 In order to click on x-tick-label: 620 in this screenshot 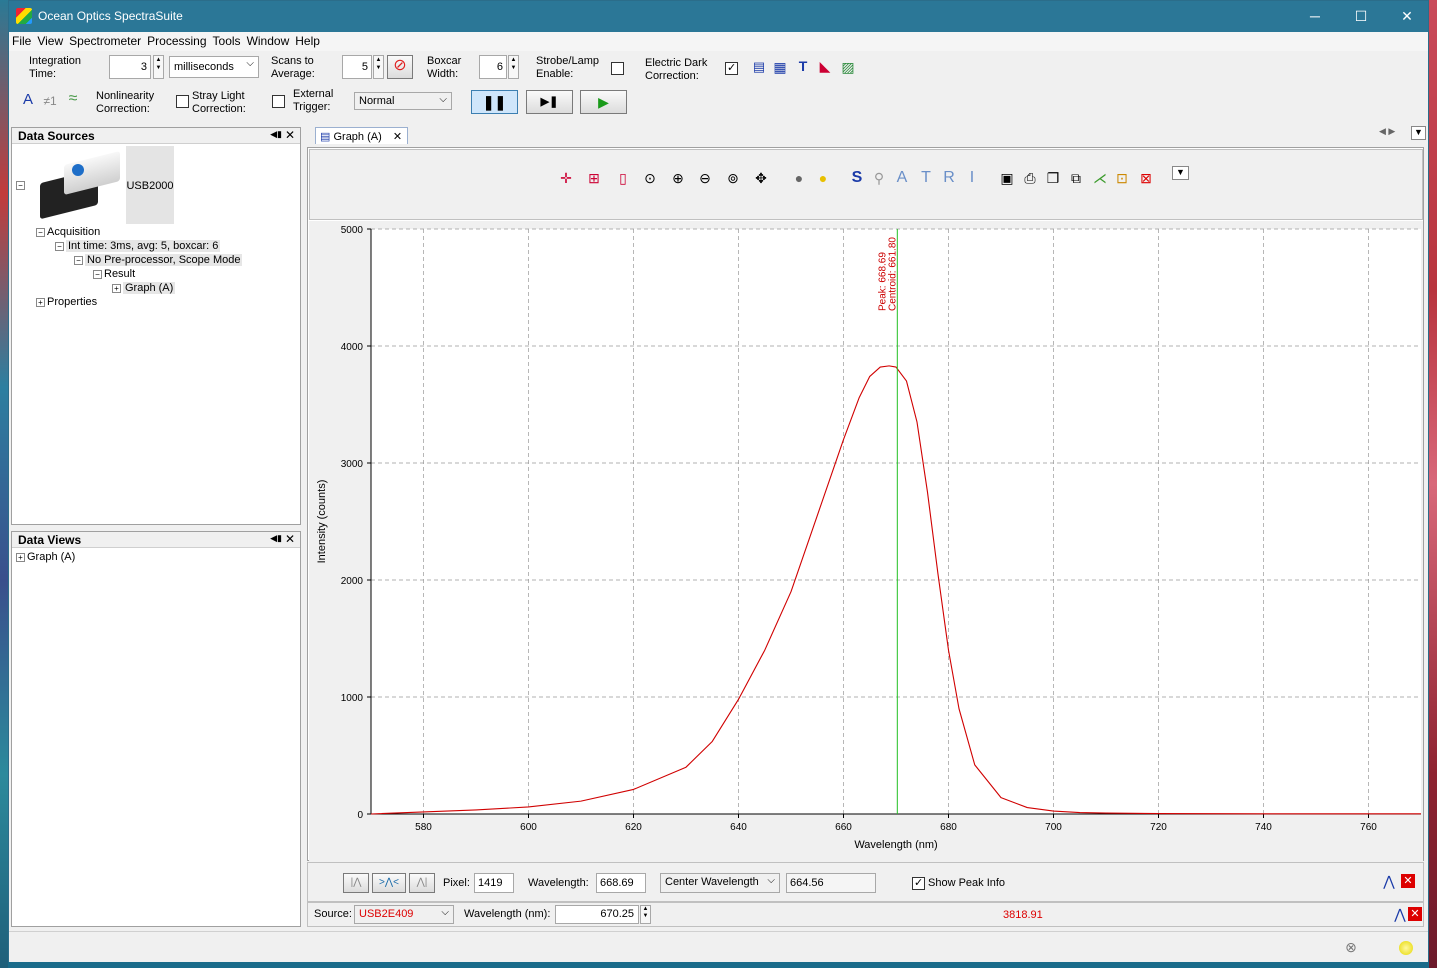, I will do `click(633, 827)`.